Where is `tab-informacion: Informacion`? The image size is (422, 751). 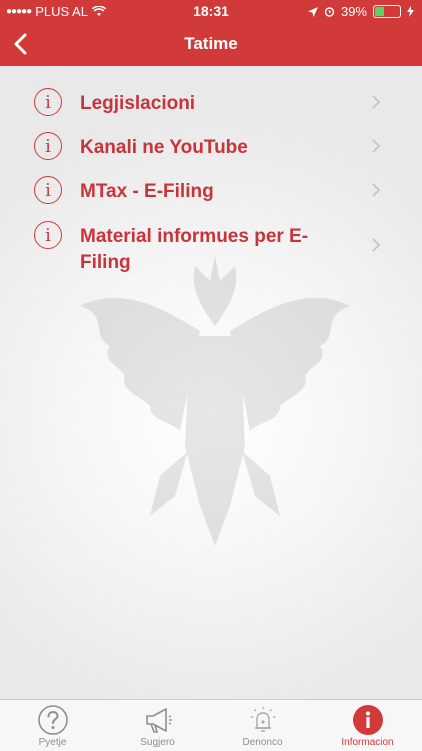 tab-informacion: Informacion is located at coordinates (367, 725).